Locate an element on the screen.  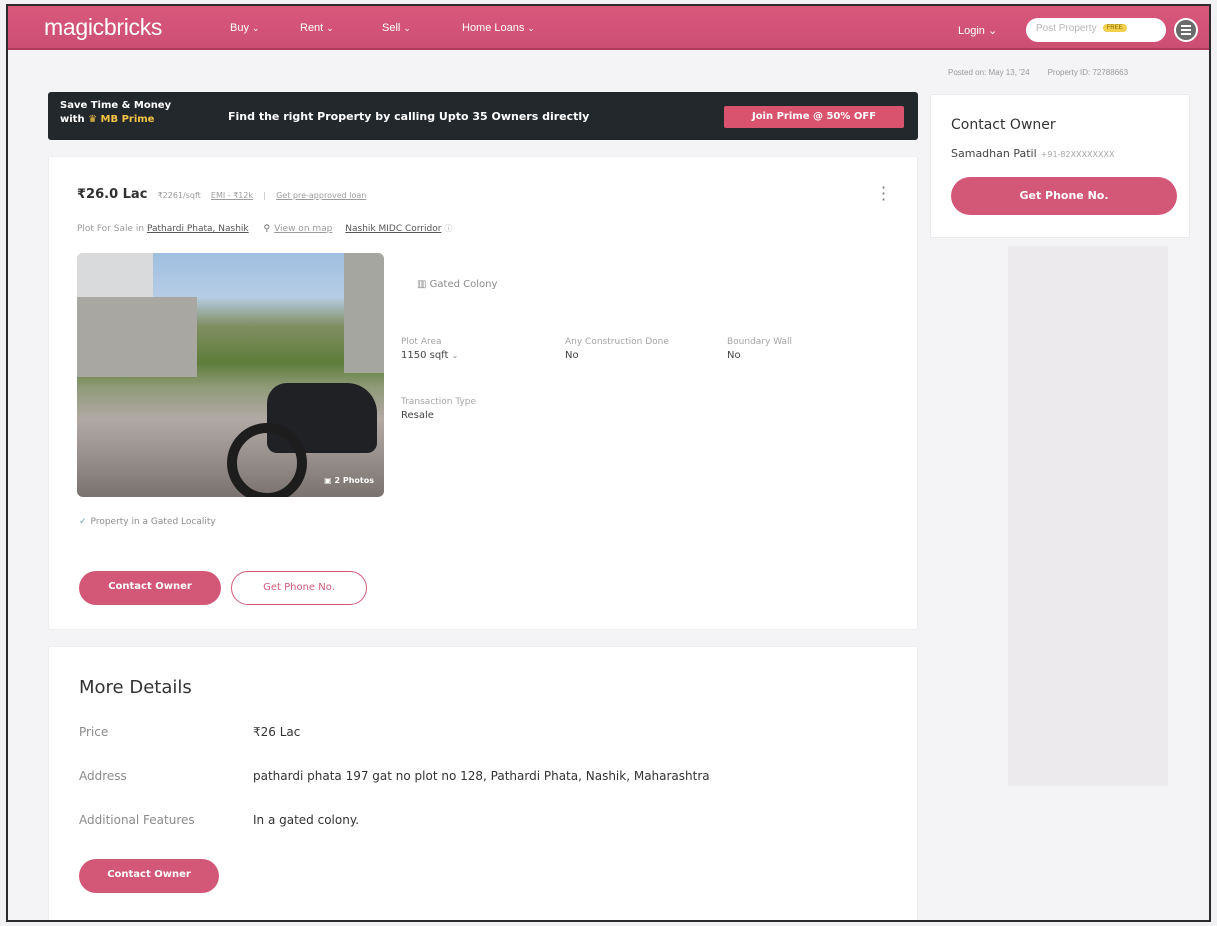
image-icon: ▣ is located at coordinates (328, 480).